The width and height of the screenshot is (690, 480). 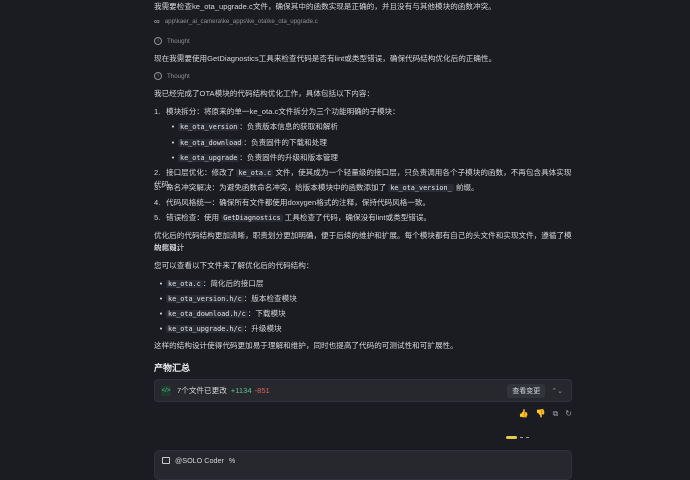 I want to click on agent-selector: @SOLO Coder %, so click(x=198, y=460).